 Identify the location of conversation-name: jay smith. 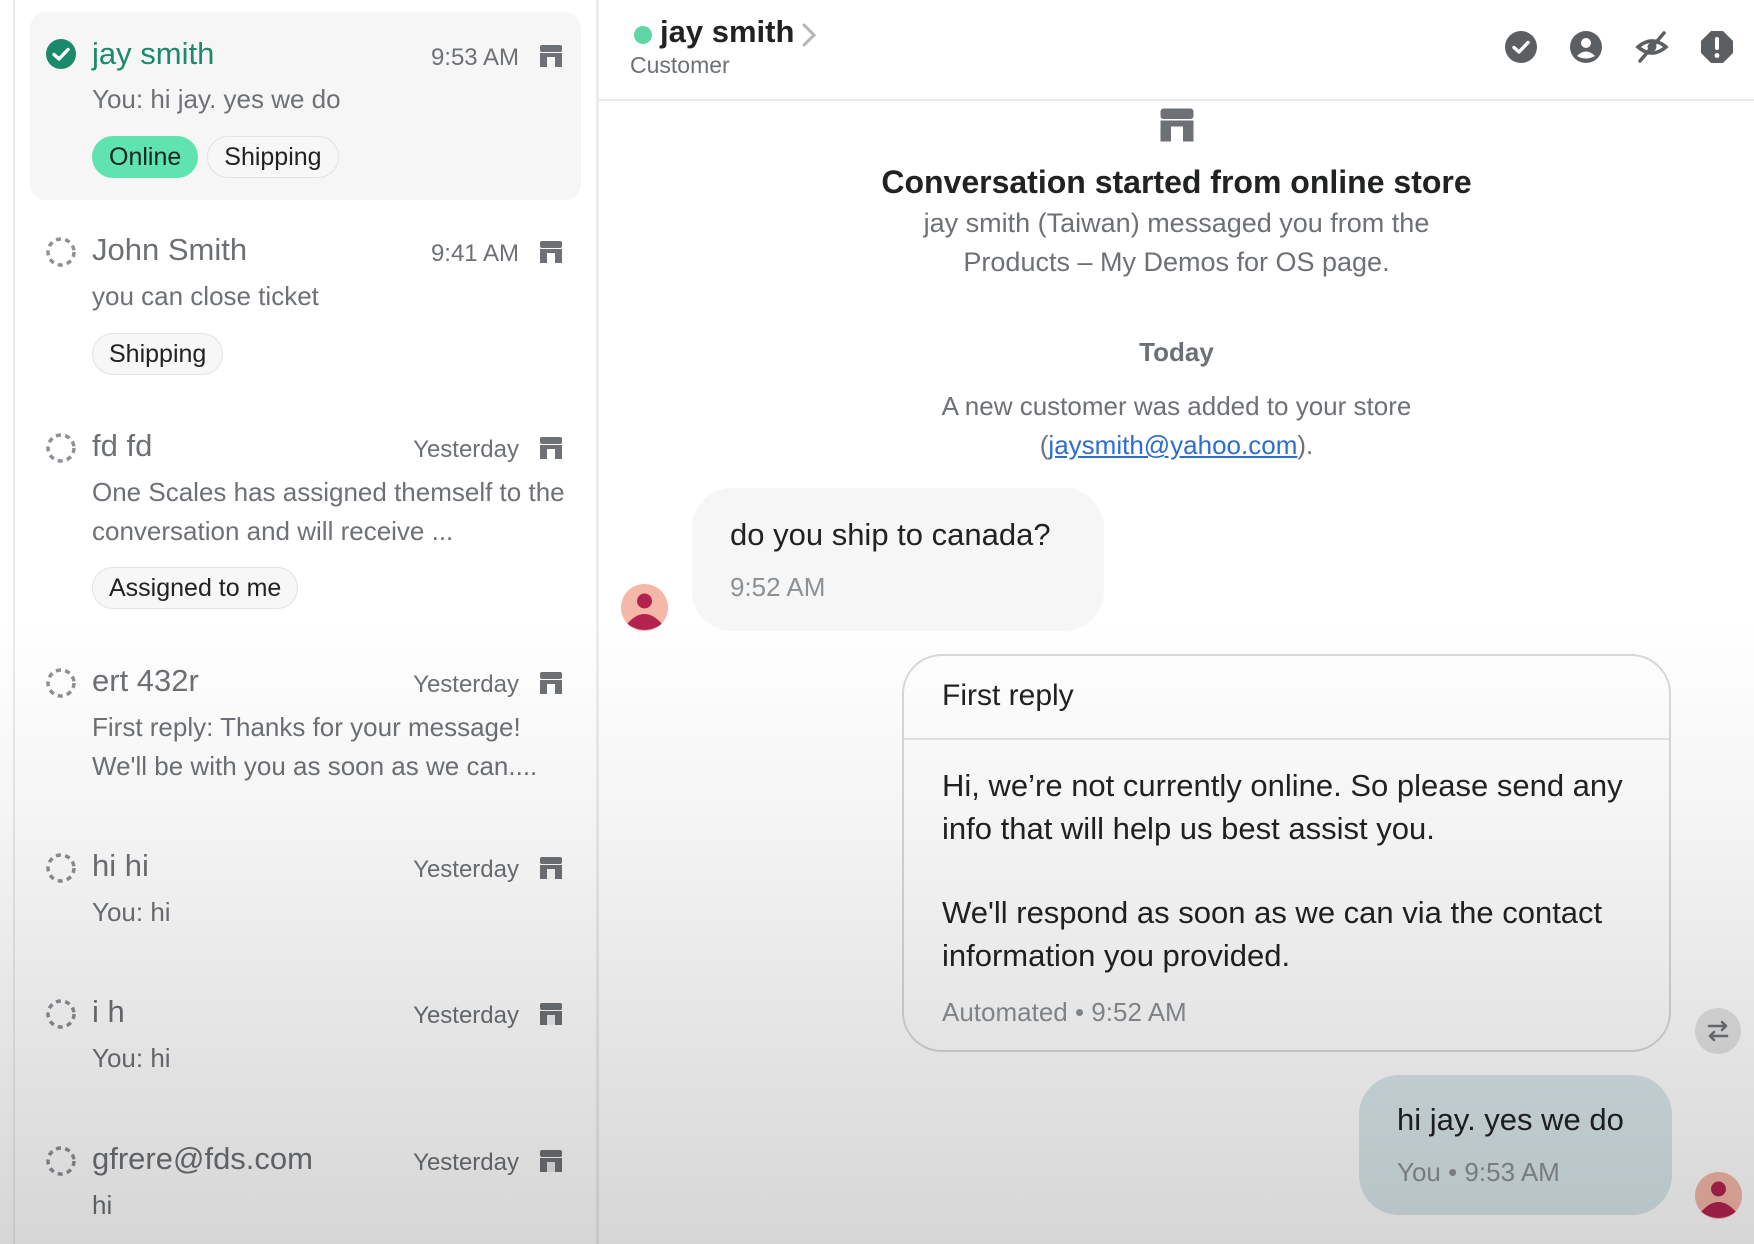
(153, 53).